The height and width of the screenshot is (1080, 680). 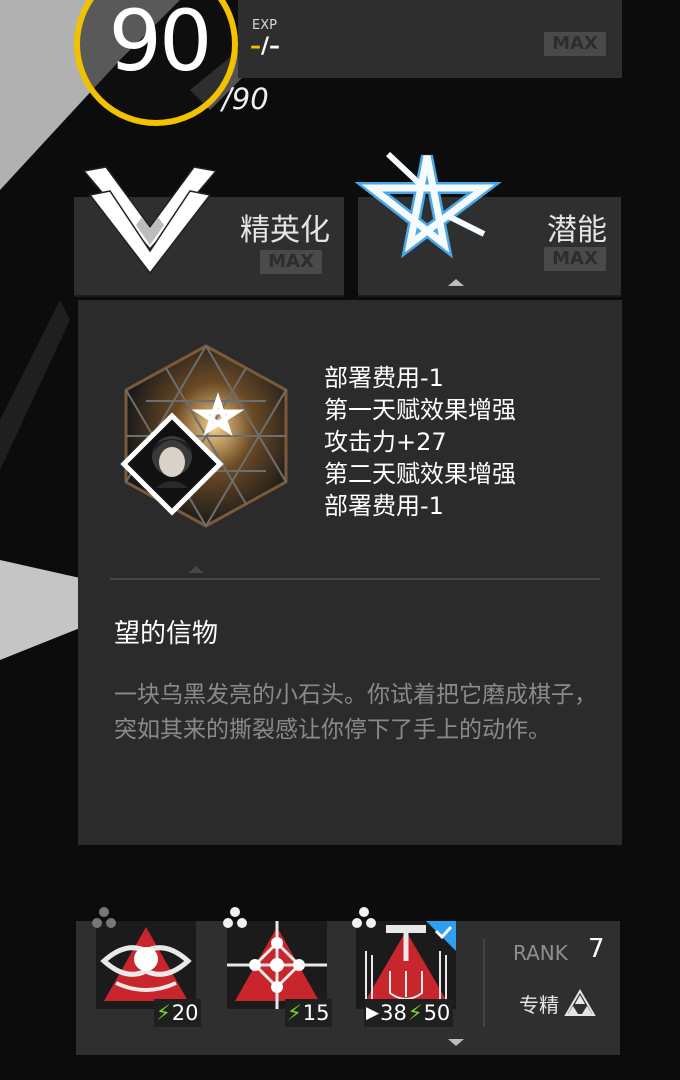 What do you see at coordinates (385, 442) in the screenshot?
I see `bonus-item: 攻击力+27` at bounding box center [385, 442].